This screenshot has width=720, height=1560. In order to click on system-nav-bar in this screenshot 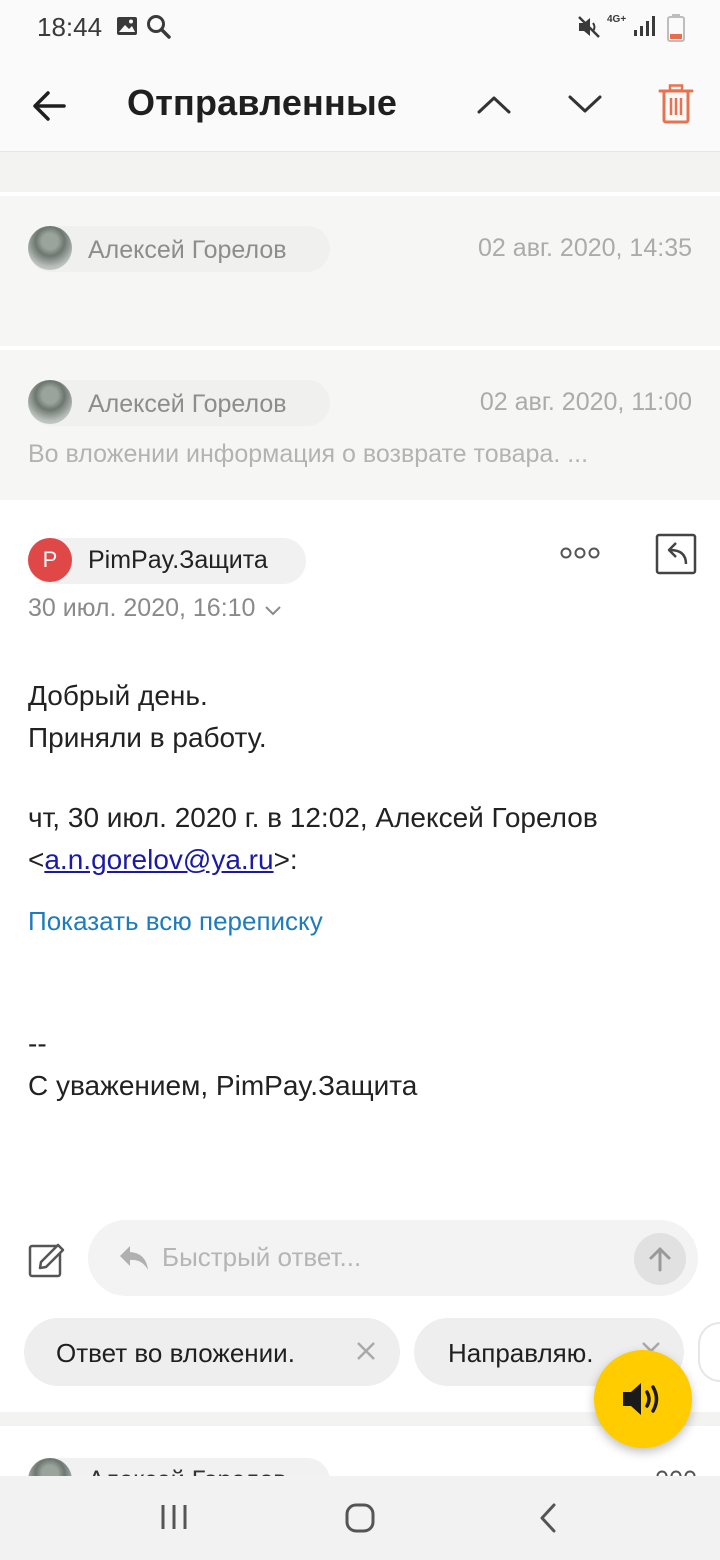, I will do `click(360, 1518)`.